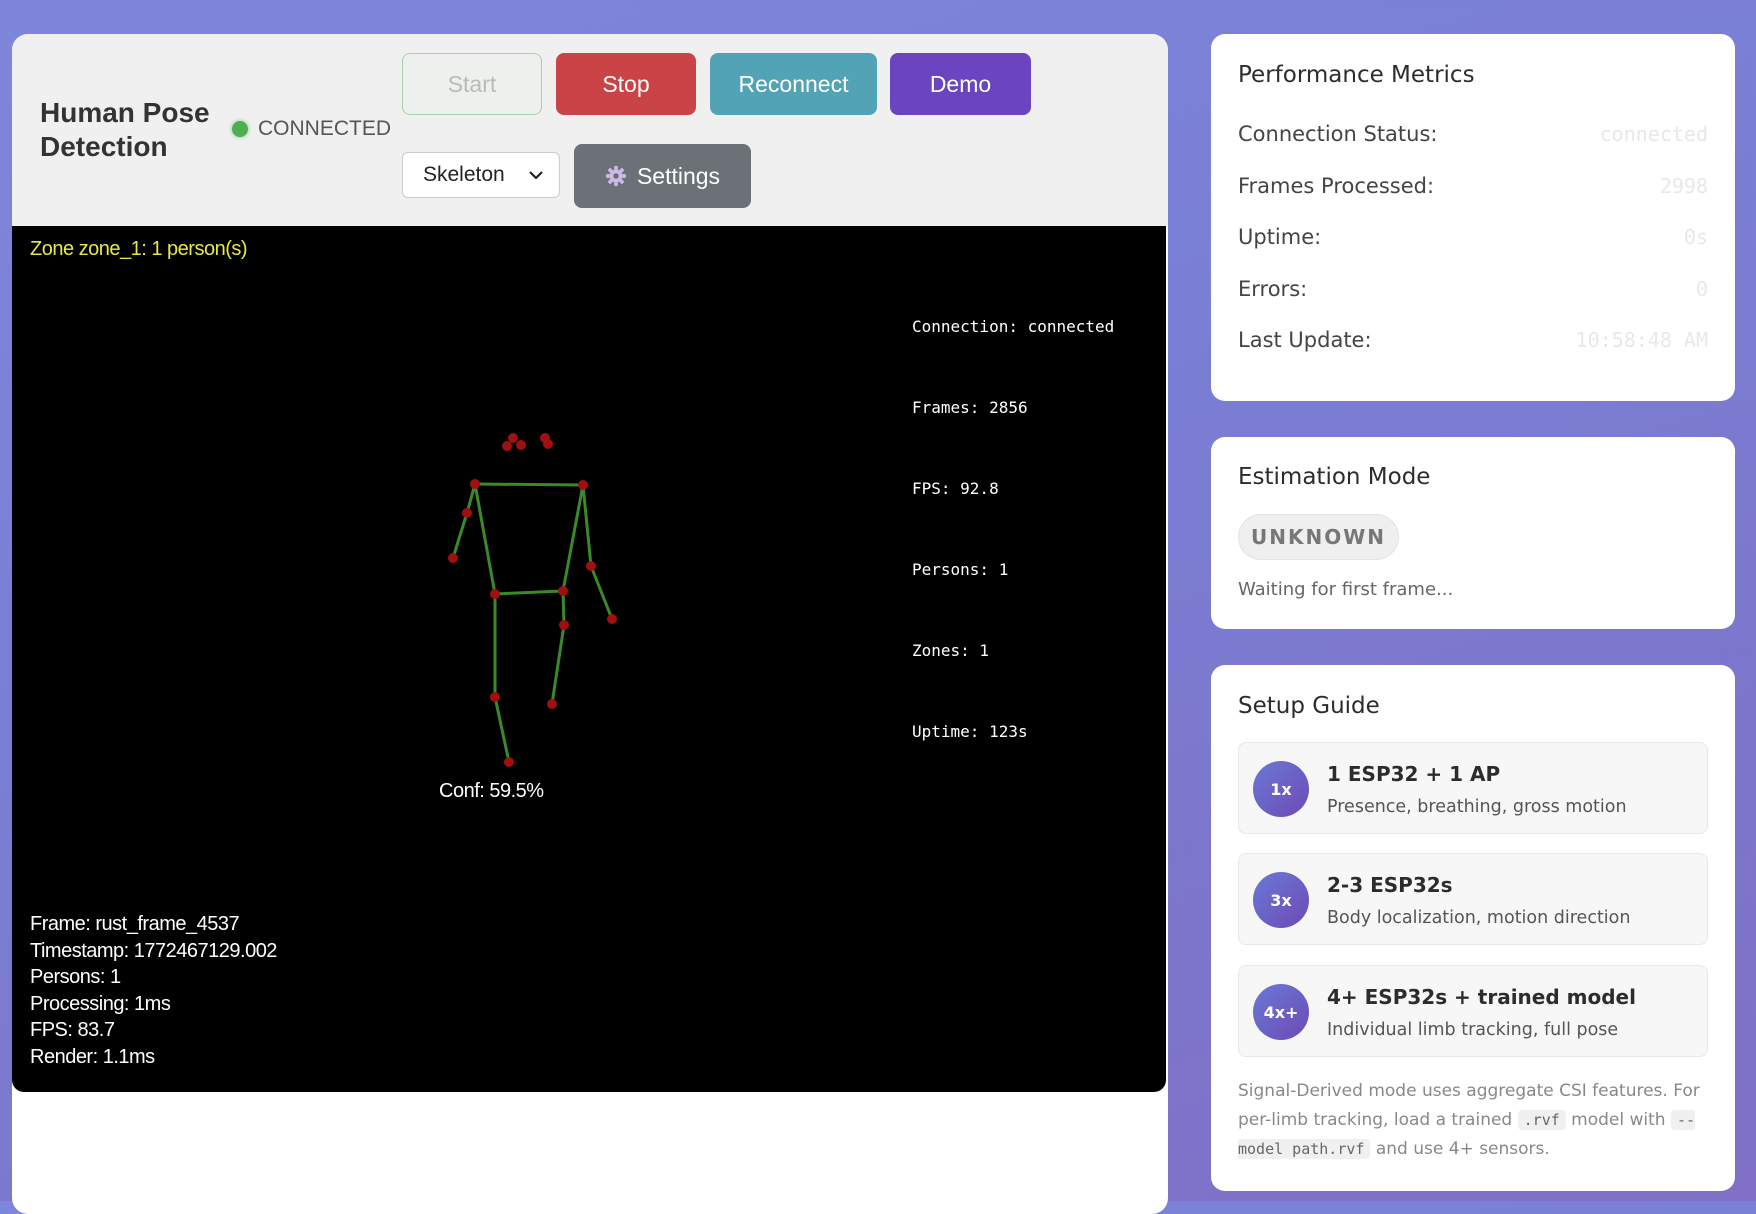 Image resolution: width=1756 pixels, height=1214 pixels. I want to click on metric-value: 0, so click(1701, 289).